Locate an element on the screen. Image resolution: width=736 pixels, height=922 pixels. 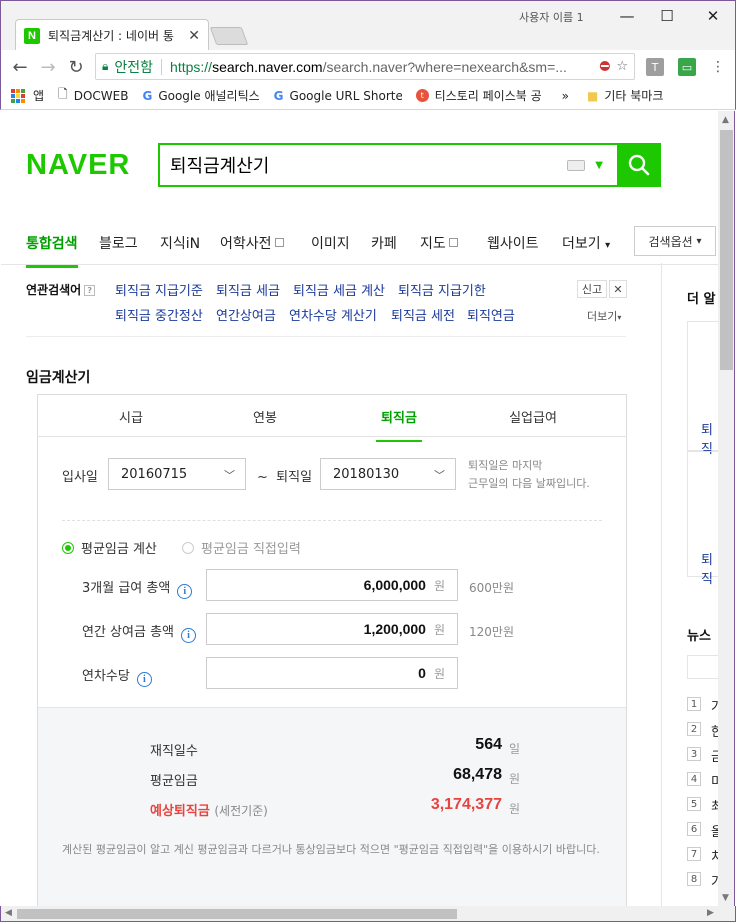
minimize-icon: — is located at coordinates (627, 16).